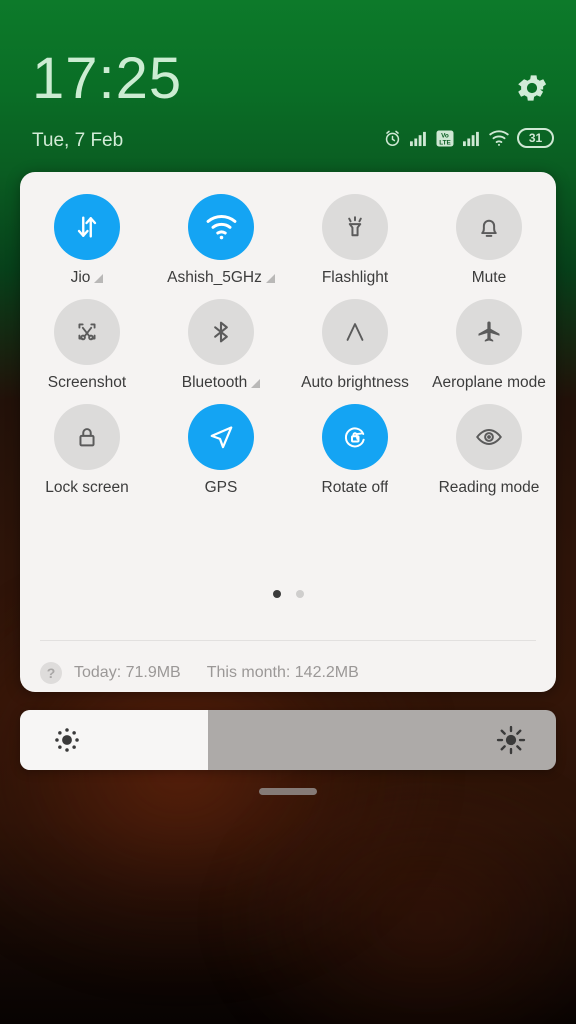 The width and height of the screenshot is (576, 1024). I want to click on tile-label-wrap: Ashish_5GHz, so click(221, 278).